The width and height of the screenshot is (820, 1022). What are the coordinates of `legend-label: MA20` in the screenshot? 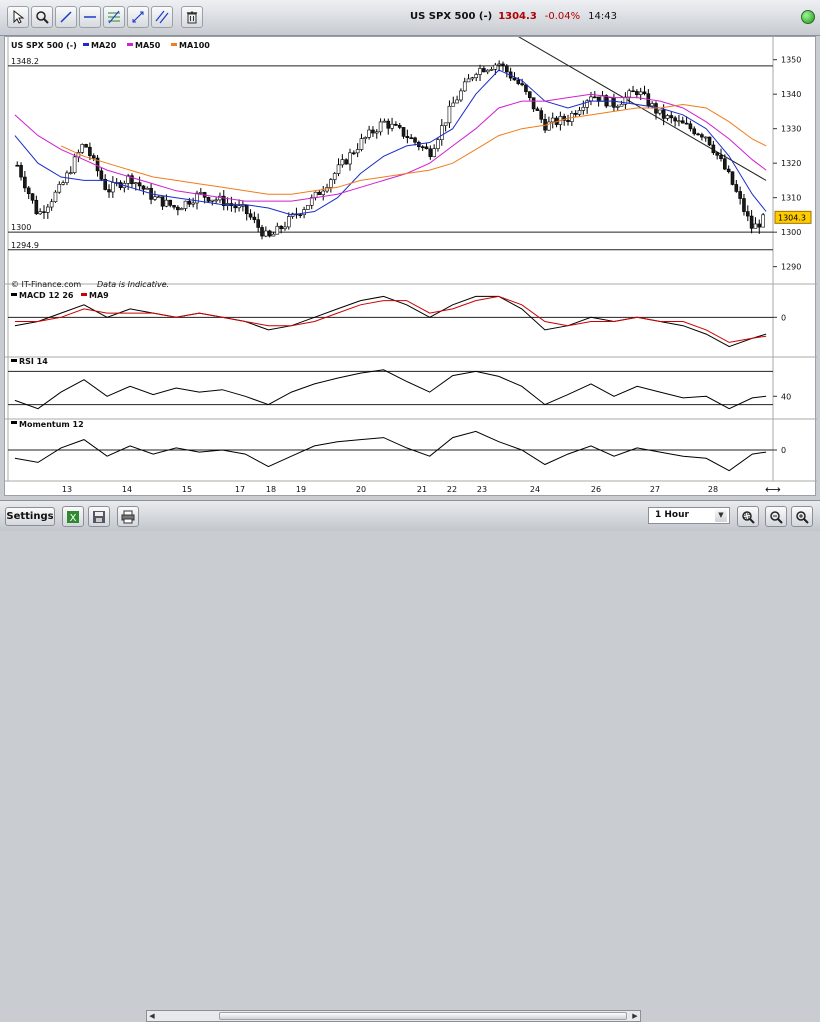 It's located at (104, 45).